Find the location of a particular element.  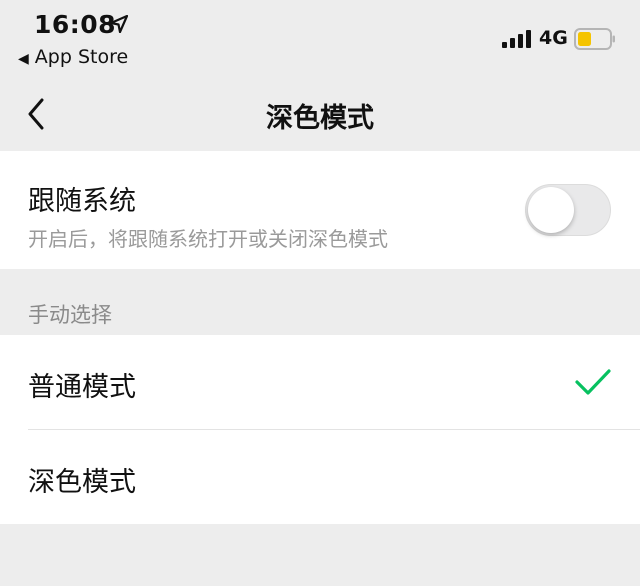

network-type: 4G is located at coordinates (553, 38).